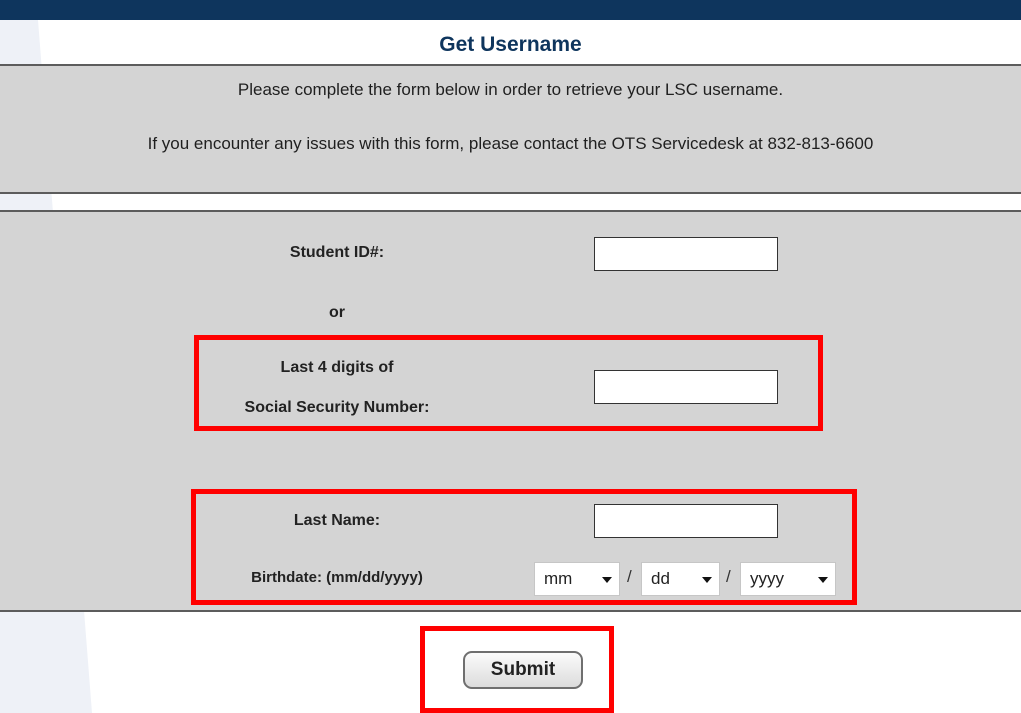 The width and height of the screenshot is (1021, 713). What do you see at coordinates (510, 10) in the screenshot?
I see `header-bar` at bounding box center [510, 10].